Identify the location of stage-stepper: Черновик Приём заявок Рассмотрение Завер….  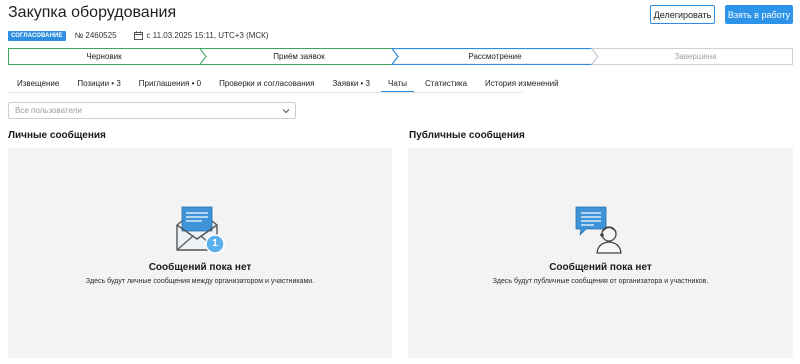
(400, 56).